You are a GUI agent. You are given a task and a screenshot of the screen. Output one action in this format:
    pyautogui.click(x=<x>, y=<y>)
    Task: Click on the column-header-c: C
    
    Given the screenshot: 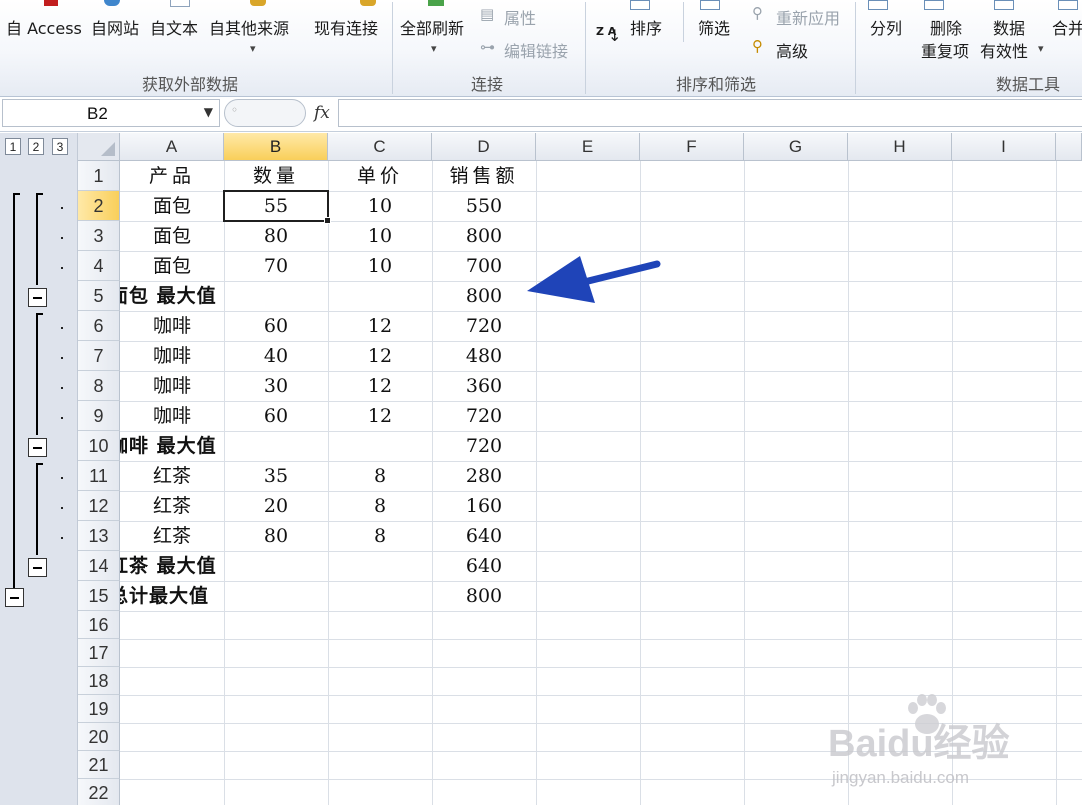 What is the action you would take?
    pyautogui.click(x=380, y=147)
    